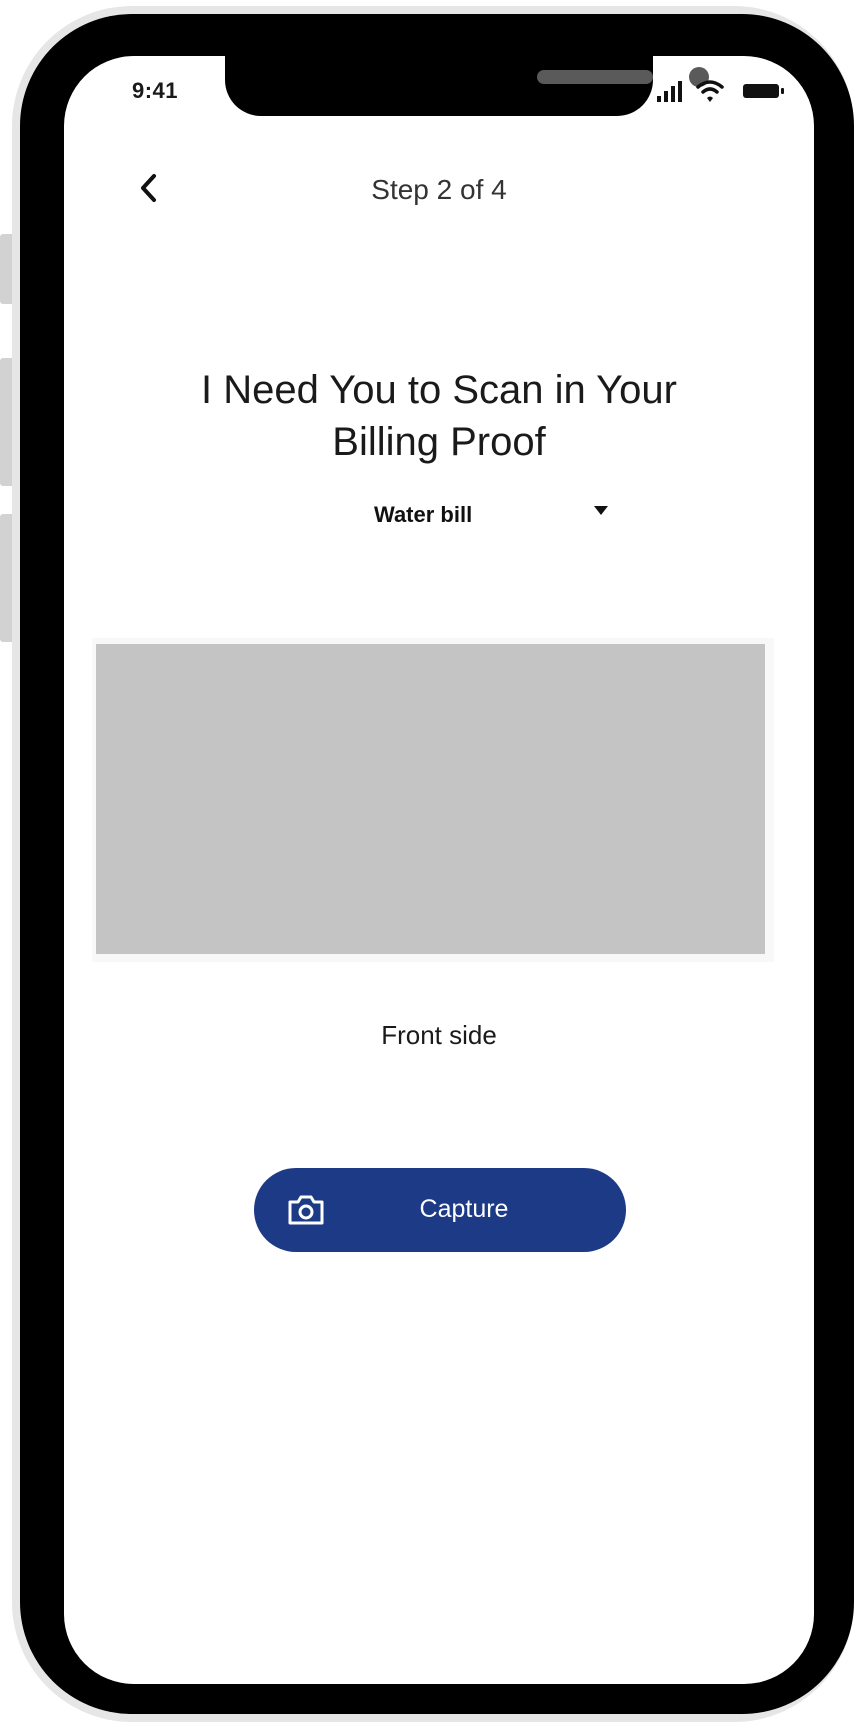 The width and height of the screenshot is (854, 1725). What do you see at coordinates (731, 92) in the screenshot?
I see `status-icons` at bounding box center [731, 92].